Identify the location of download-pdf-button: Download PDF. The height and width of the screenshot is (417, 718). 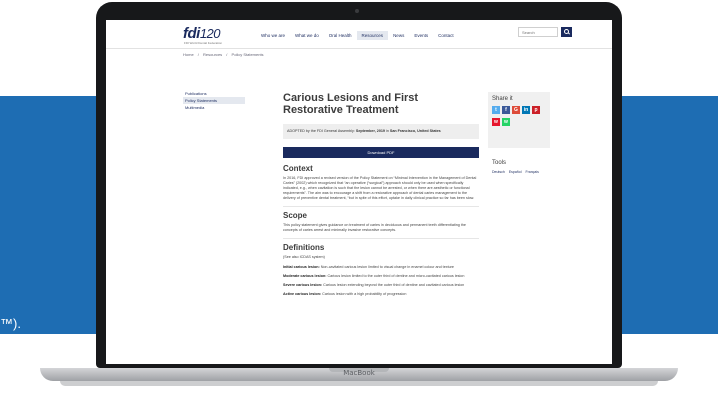
(381, 152).